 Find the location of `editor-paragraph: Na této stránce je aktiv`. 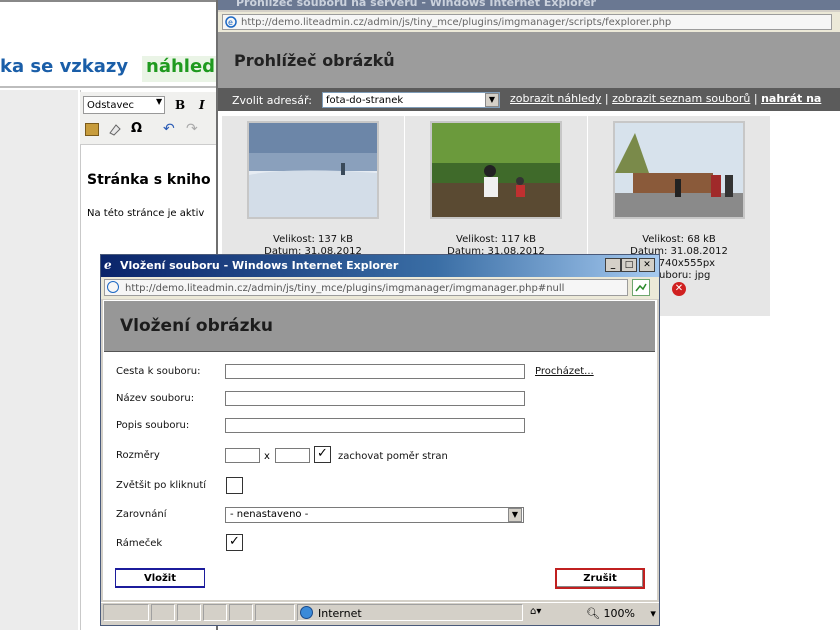

editor-paragraph: Na této stránce je aktiv is located at coordinates (146, 213).